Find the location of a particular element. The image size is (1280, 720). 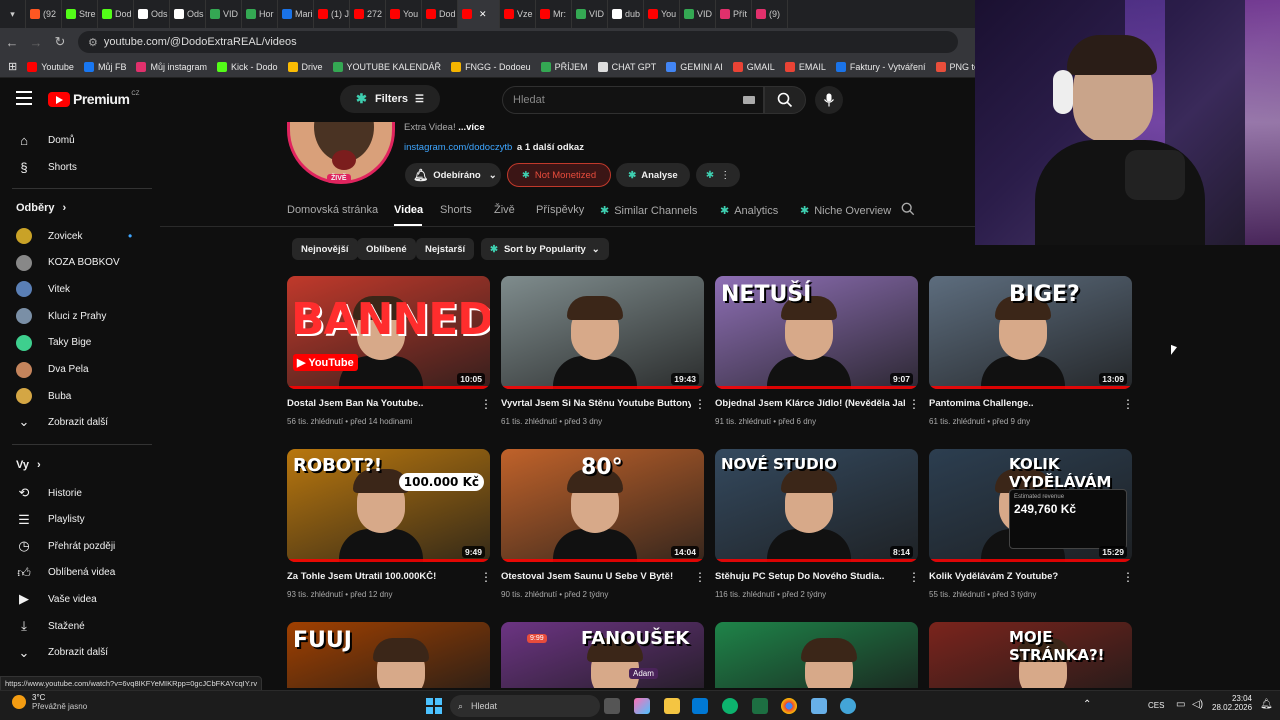

notification-bell-icon: 🔔︎ is located at coordinates (1266, 704).